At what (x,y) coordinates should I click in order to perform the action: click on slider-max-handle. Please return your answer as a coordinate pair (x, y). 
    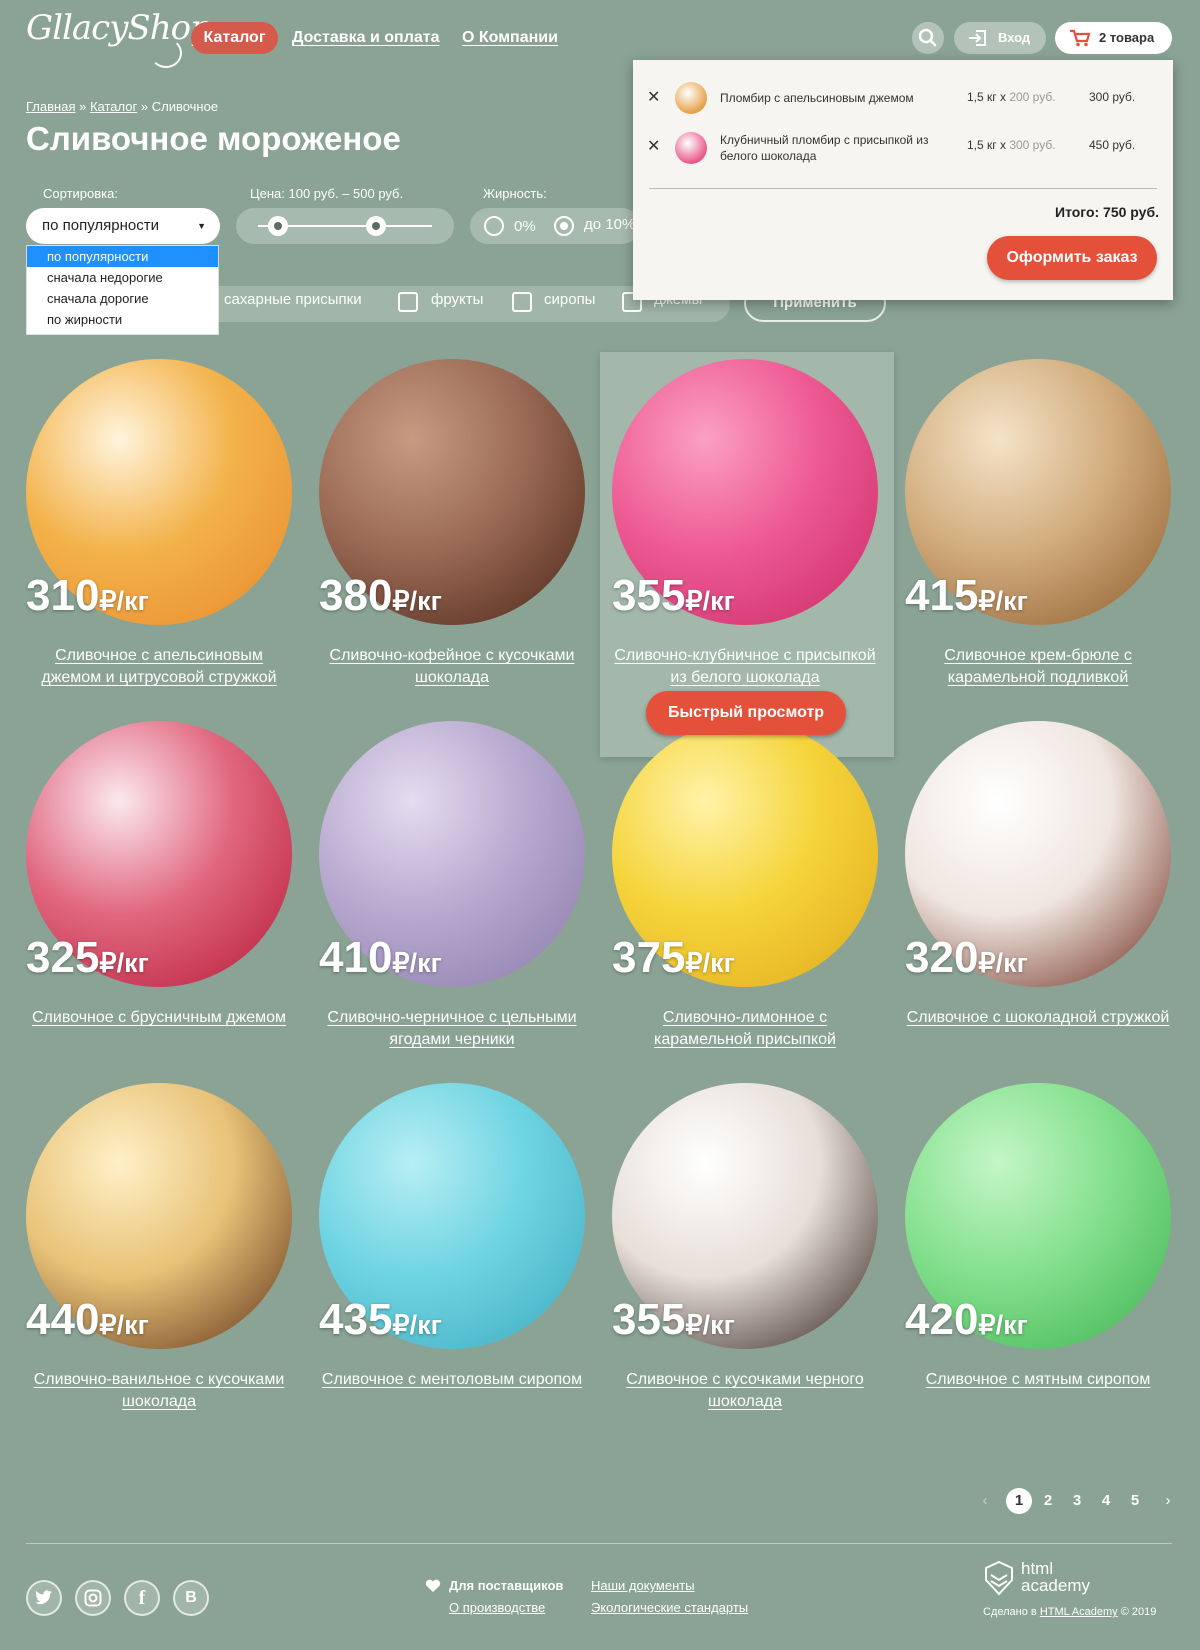
    Looking at the image, I should click on (376, 226).